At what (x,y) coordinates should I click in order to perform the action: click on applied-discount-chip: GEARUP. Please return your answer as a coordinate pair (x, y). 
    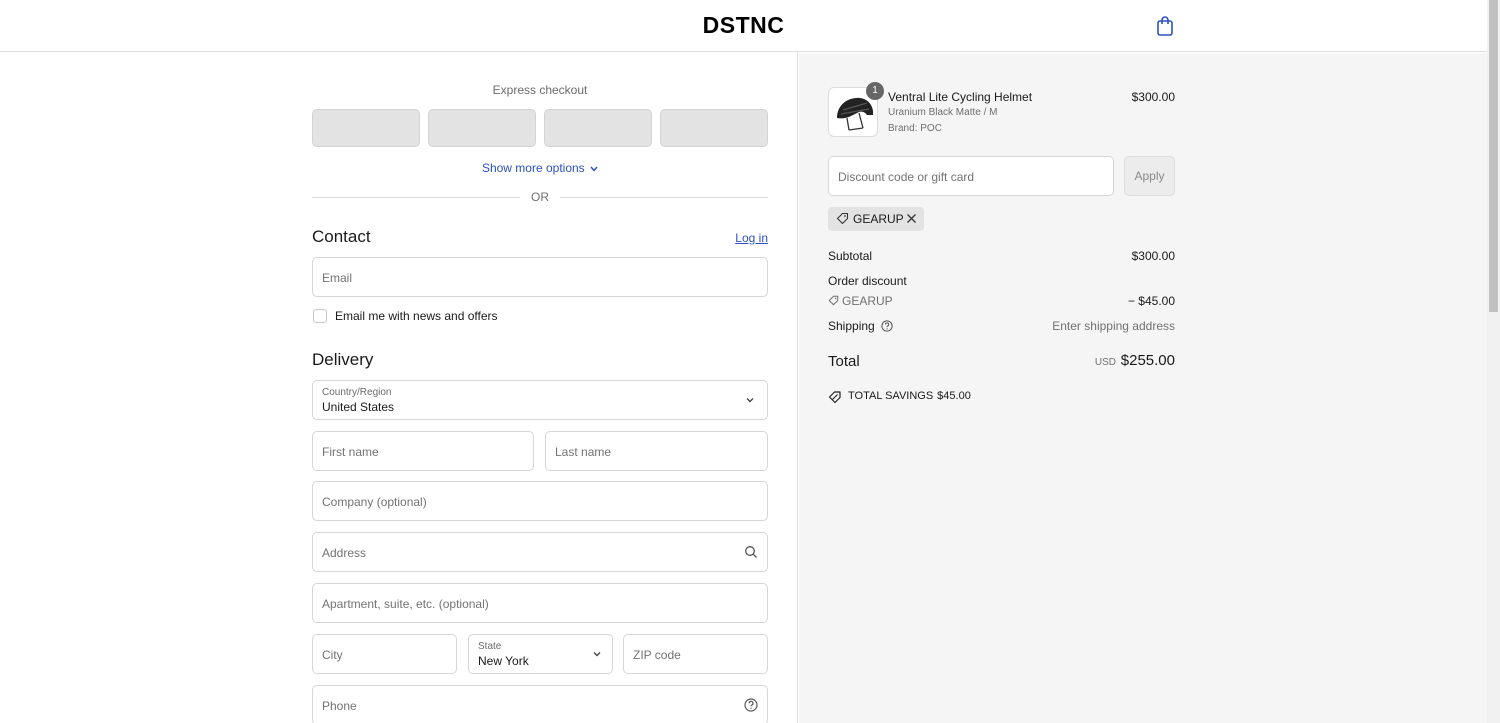
    Looking at the image, I should click on (876, 219).